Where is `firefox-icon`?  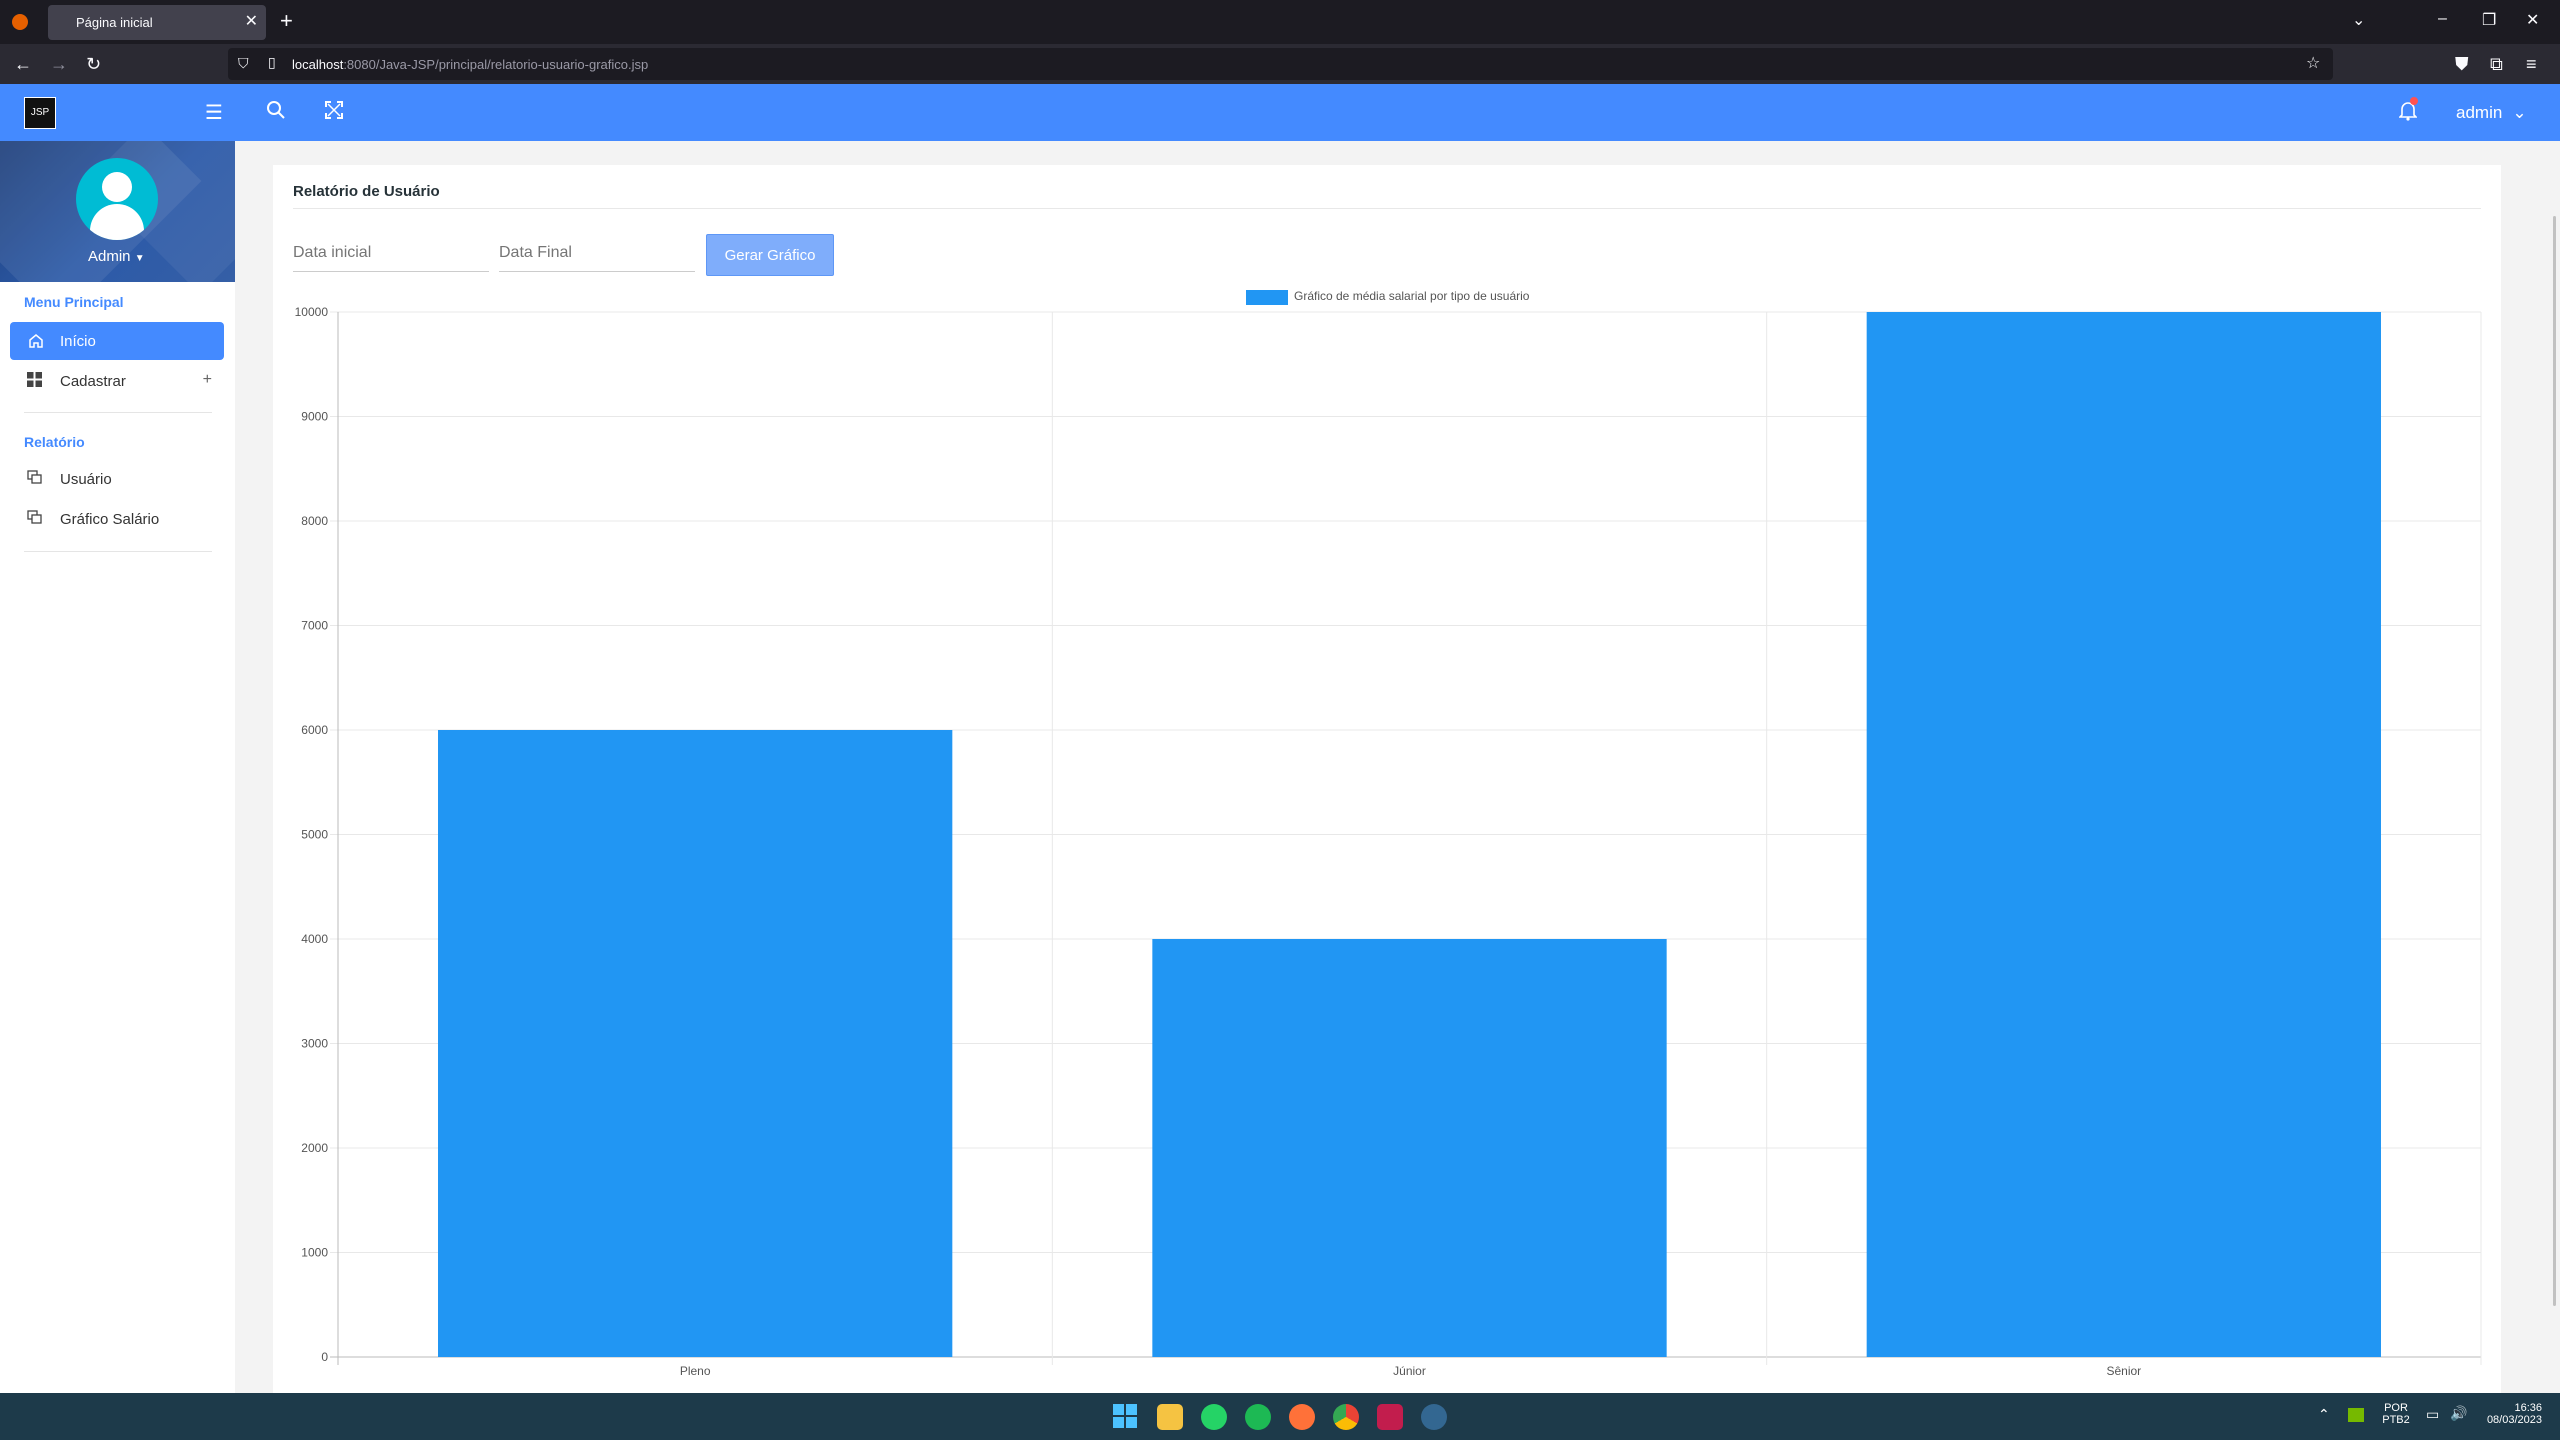 firefox-icon is located at coordinates (1302, 1417).